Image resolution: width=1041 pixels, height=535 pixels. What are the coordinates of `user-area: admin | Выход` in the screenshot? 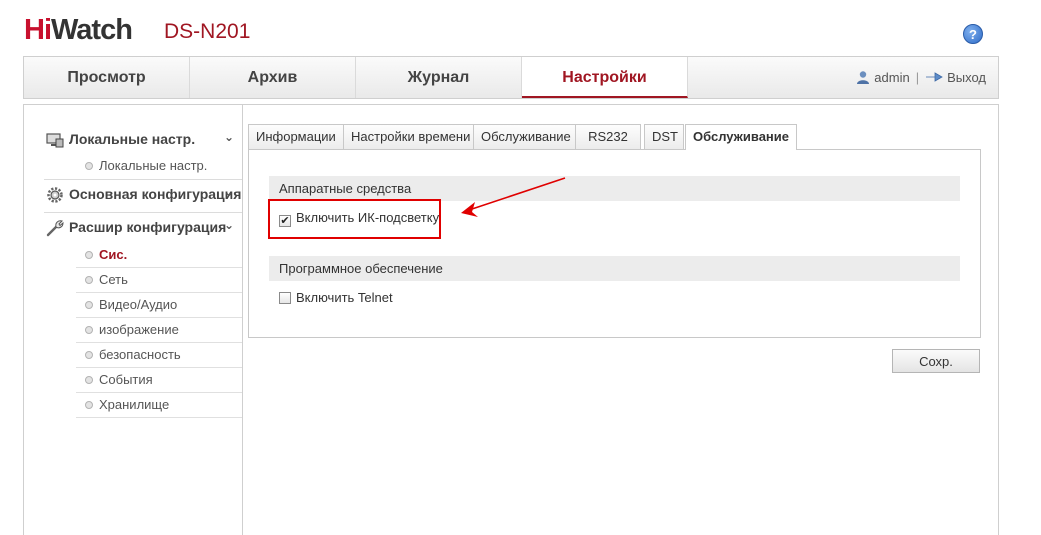 It's located at (921, 77).